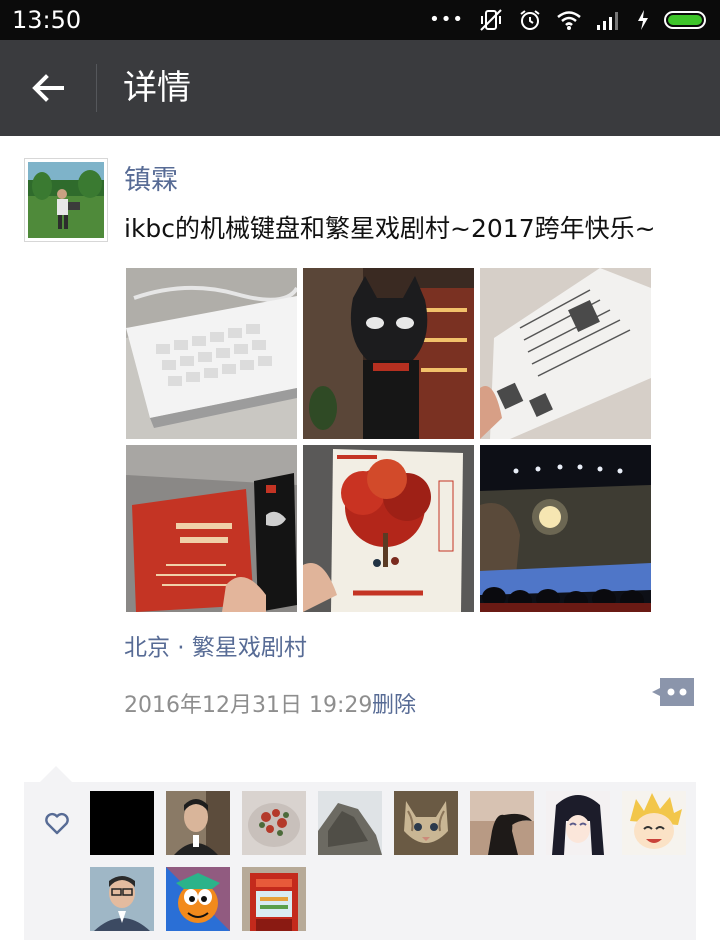  Describe the element at coordinates (643, 20) in the screenshot. I see `charging-icon` at that location.